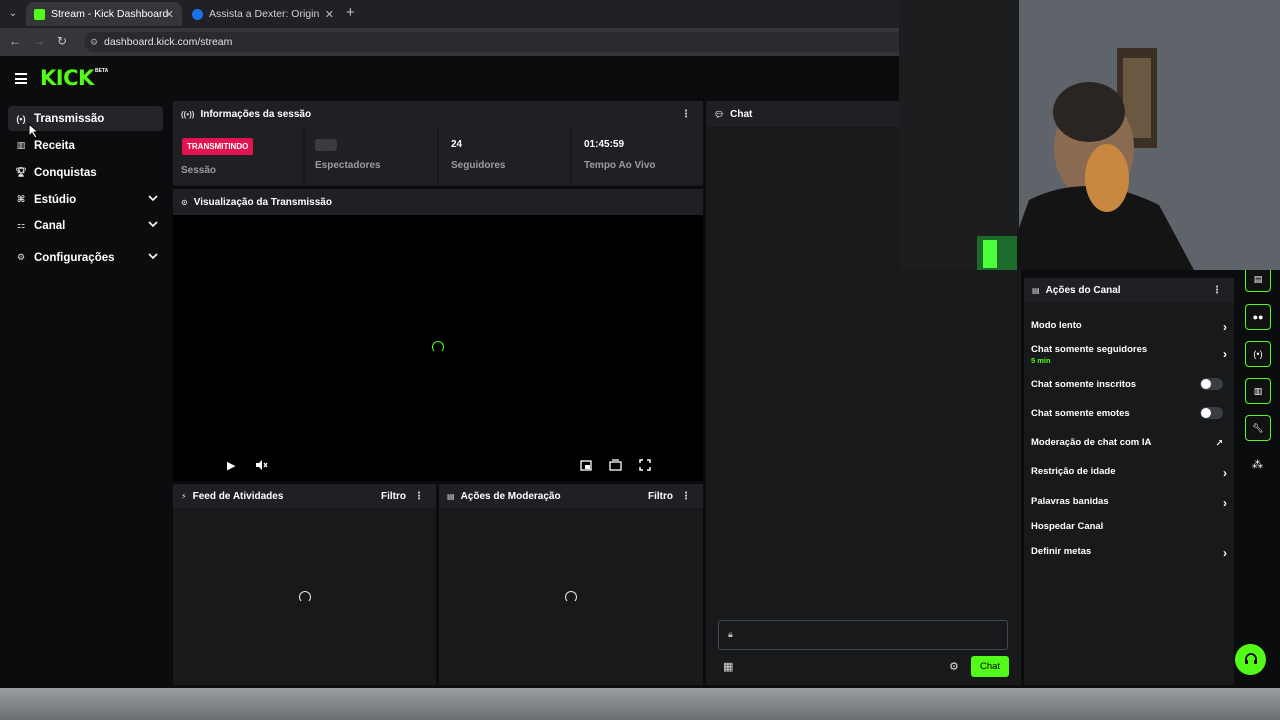  What do you see at coordinates (21, 80) in the screenshot?
I see `menu-icon` at bounding box center [21, 80].